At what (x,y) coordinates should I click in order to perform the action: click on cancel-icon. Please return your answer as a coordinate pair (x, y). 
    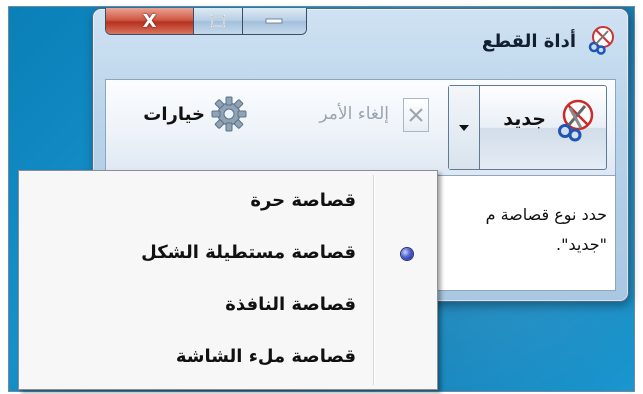
    Looking at the image, I should click on (416, 115).